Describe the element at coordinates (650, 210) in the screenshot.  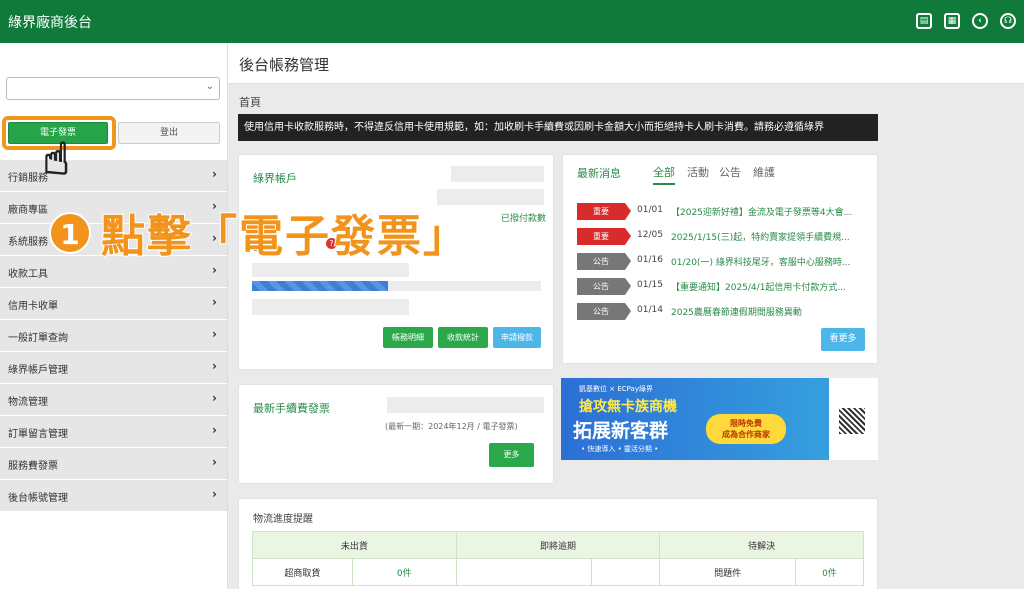
I see `news-date: 01/01` at that location.